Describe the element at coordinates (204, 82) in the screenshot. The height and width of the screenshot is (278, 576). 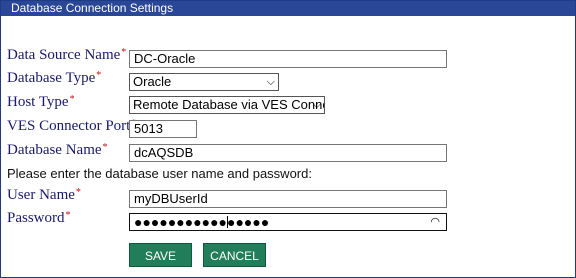
I see `database-type-select: Oracle ⌵` at that location.